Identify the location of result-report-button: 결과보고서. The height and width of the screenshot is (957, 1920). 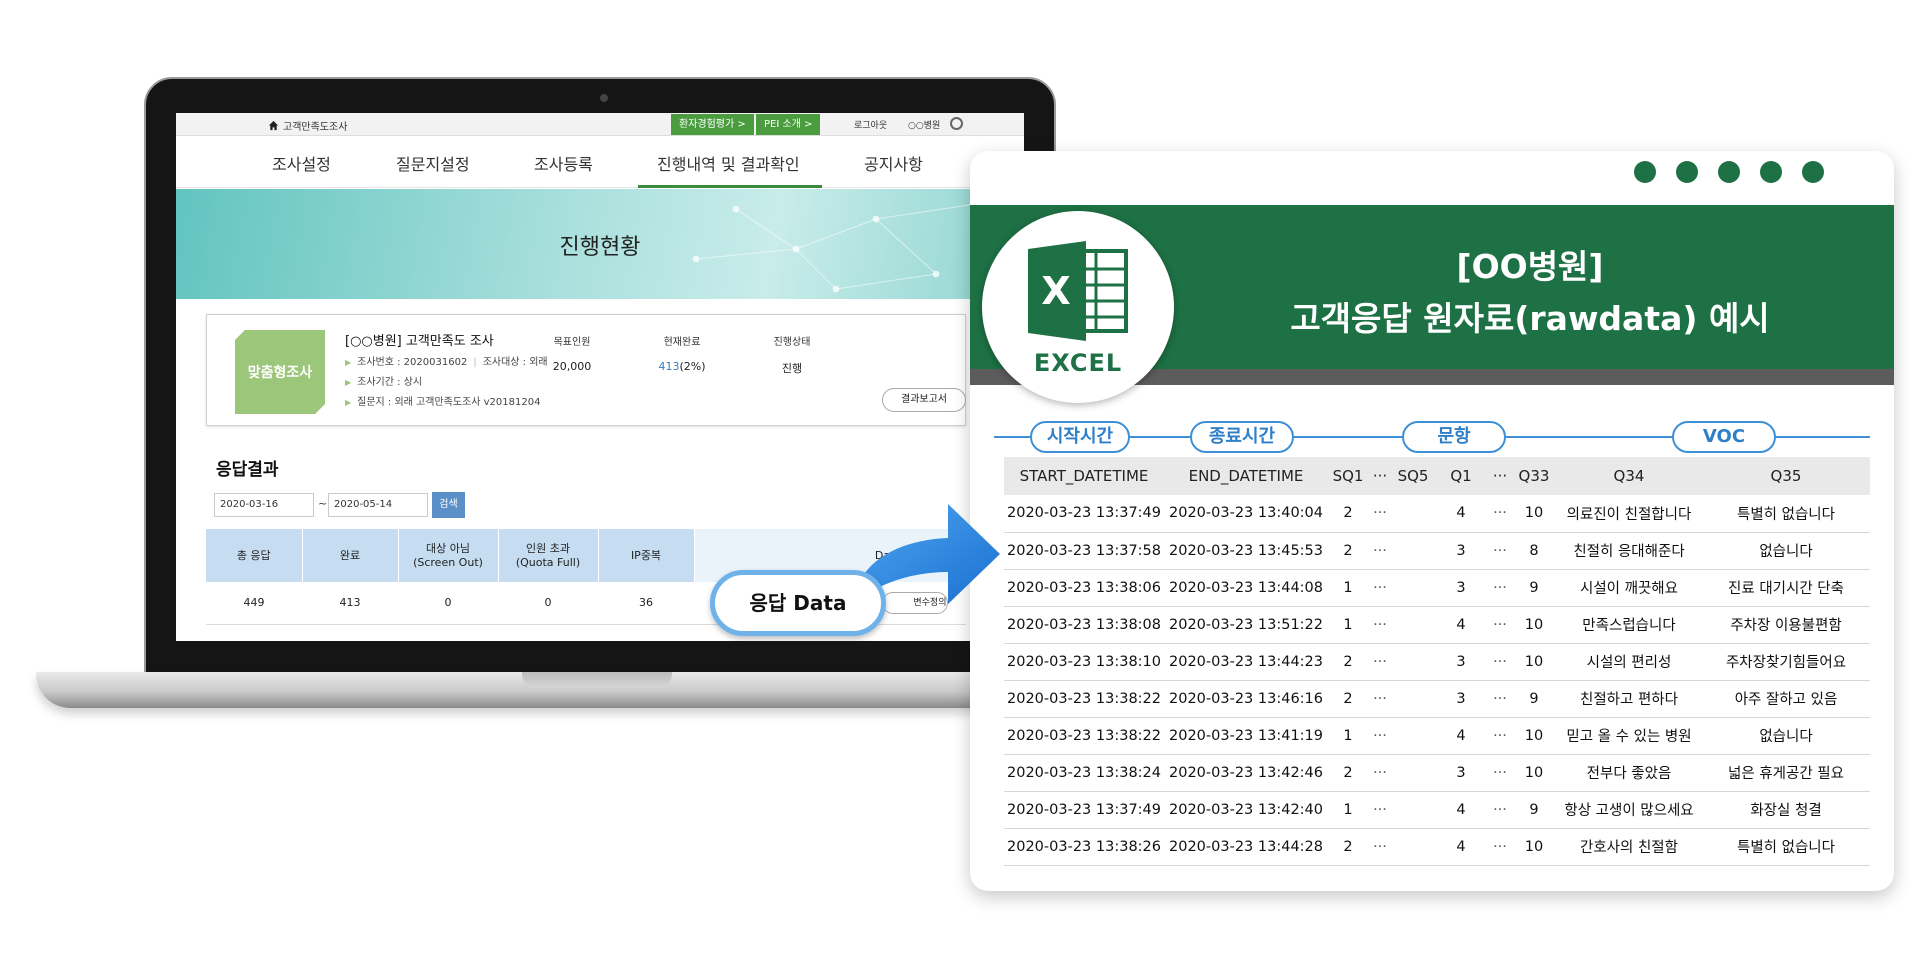
(924, 400).